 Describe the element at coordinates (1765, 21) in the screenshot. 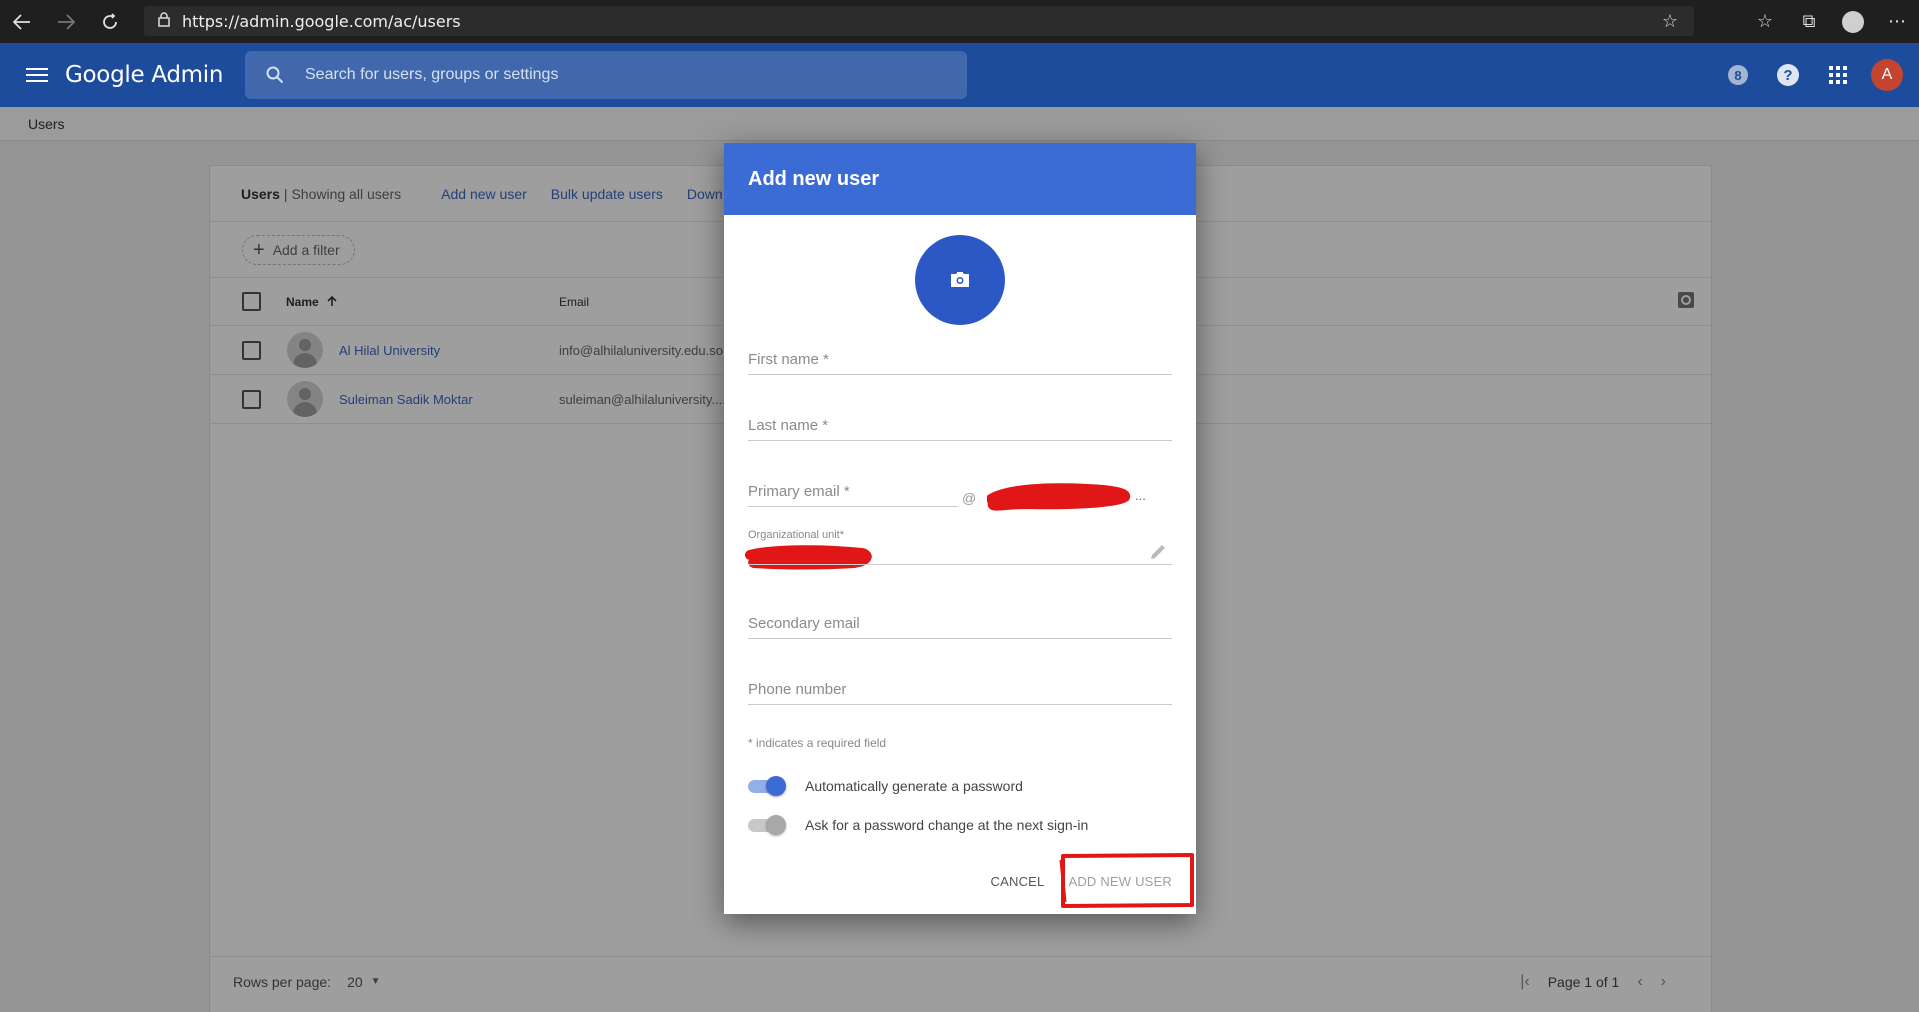

I see `favorites-icon: ☆` at that location.